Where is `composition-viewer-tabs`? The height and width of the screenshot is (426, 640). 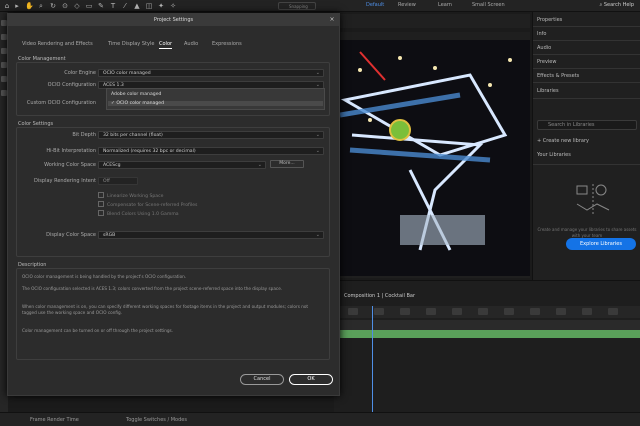 composition-viewer-tabs is located at coordinates (432, 21).